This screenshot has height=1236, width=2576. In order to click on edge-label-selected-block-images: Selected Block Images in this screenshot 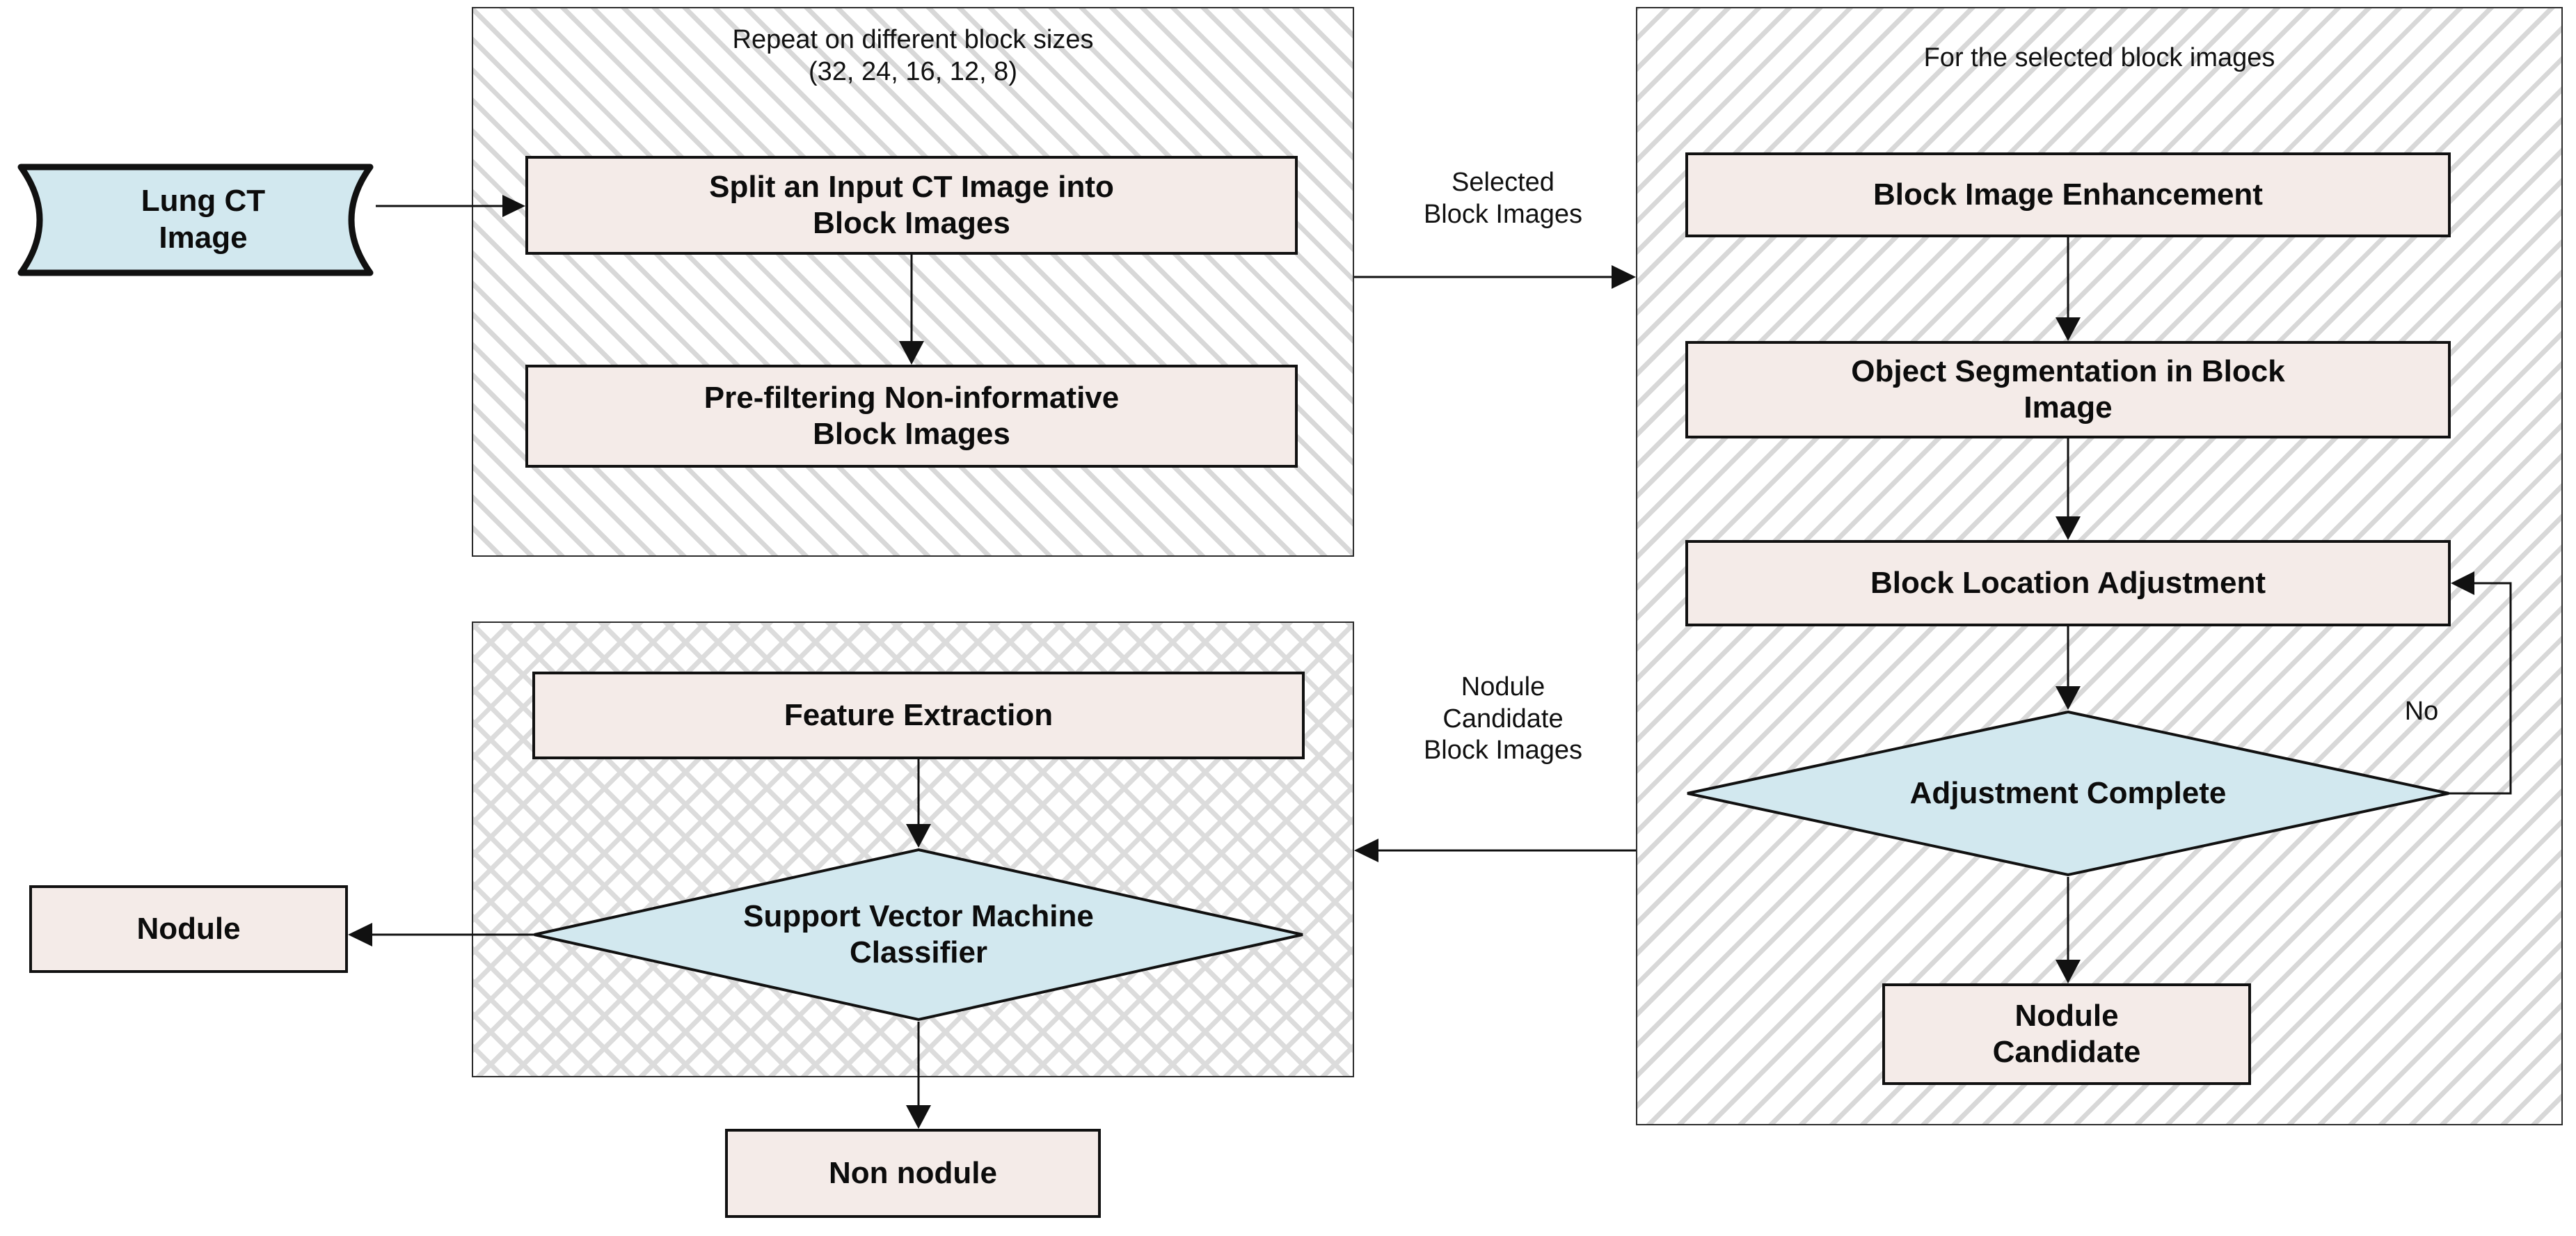, I will do `click(1503, 198)`.